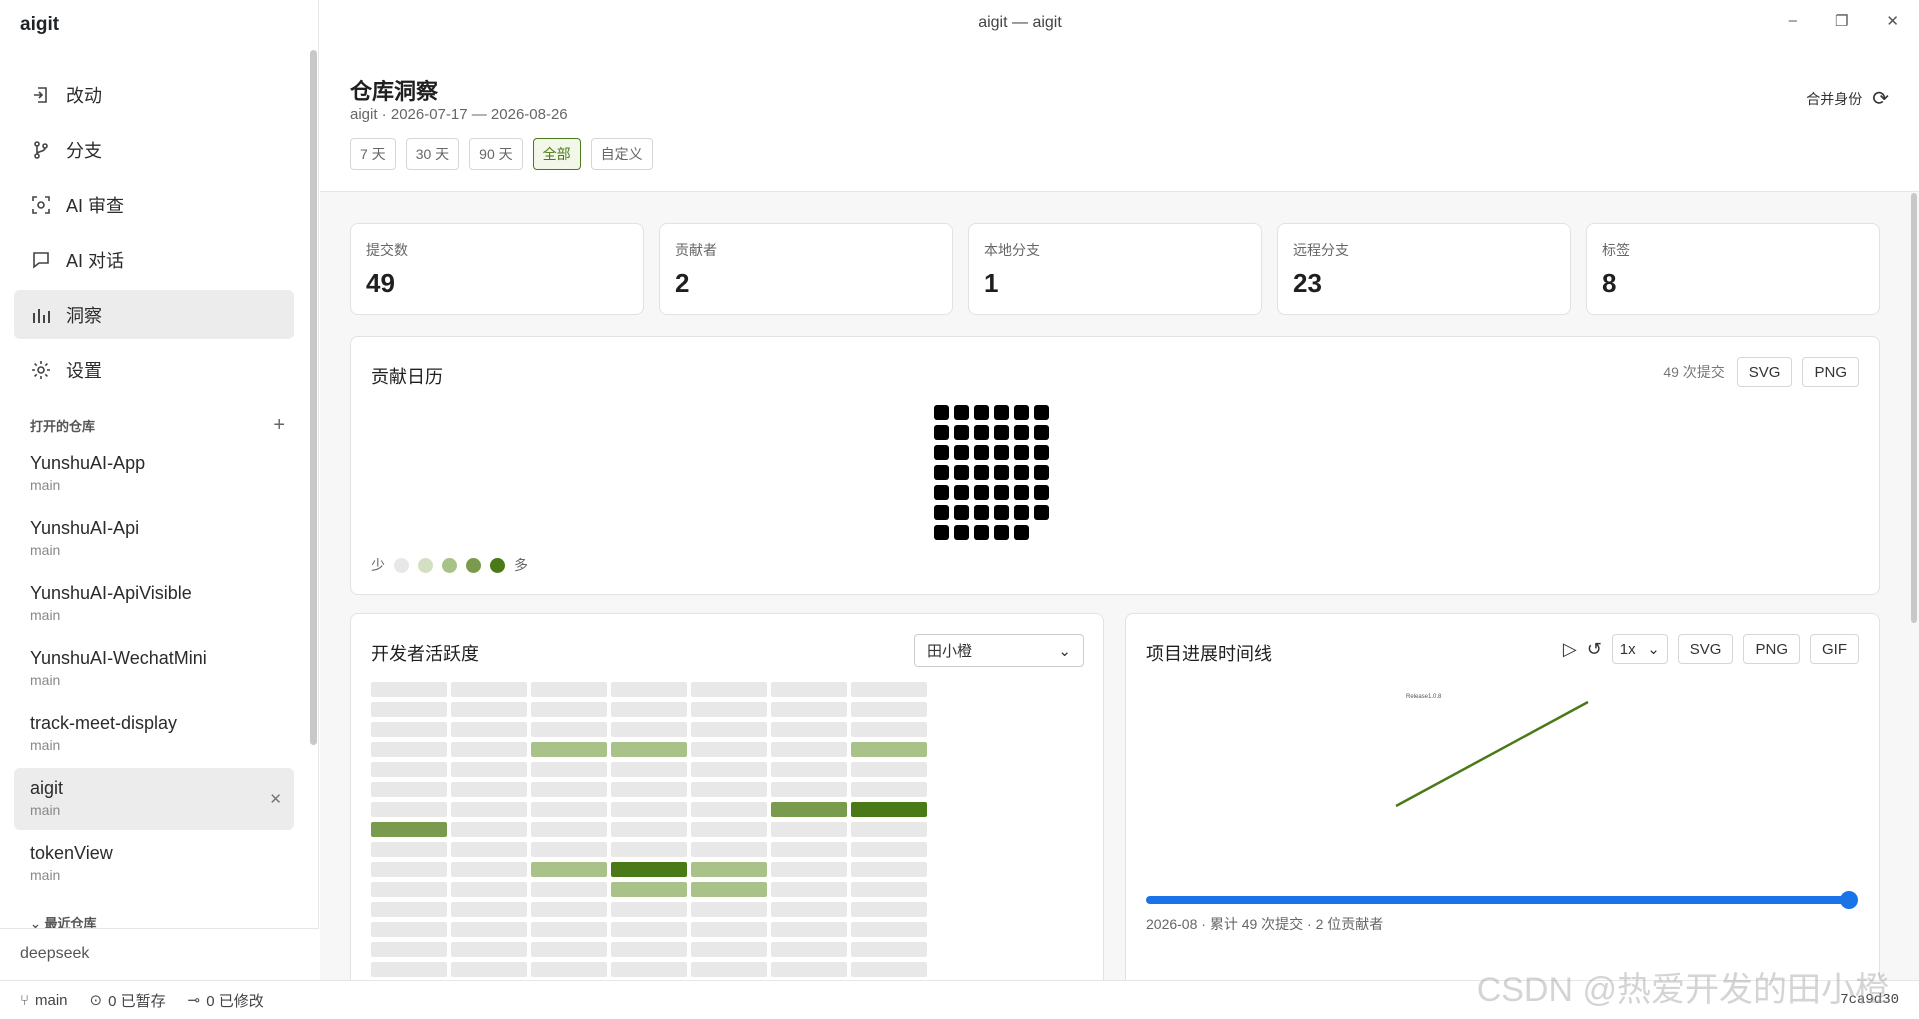 This screenshot has width=1919, height=1019. What do you see at coordinates (137, 1001) in the screenshot?
I see `status-stashed-text: 0 已暂存` at bounding box center [137, 1001].